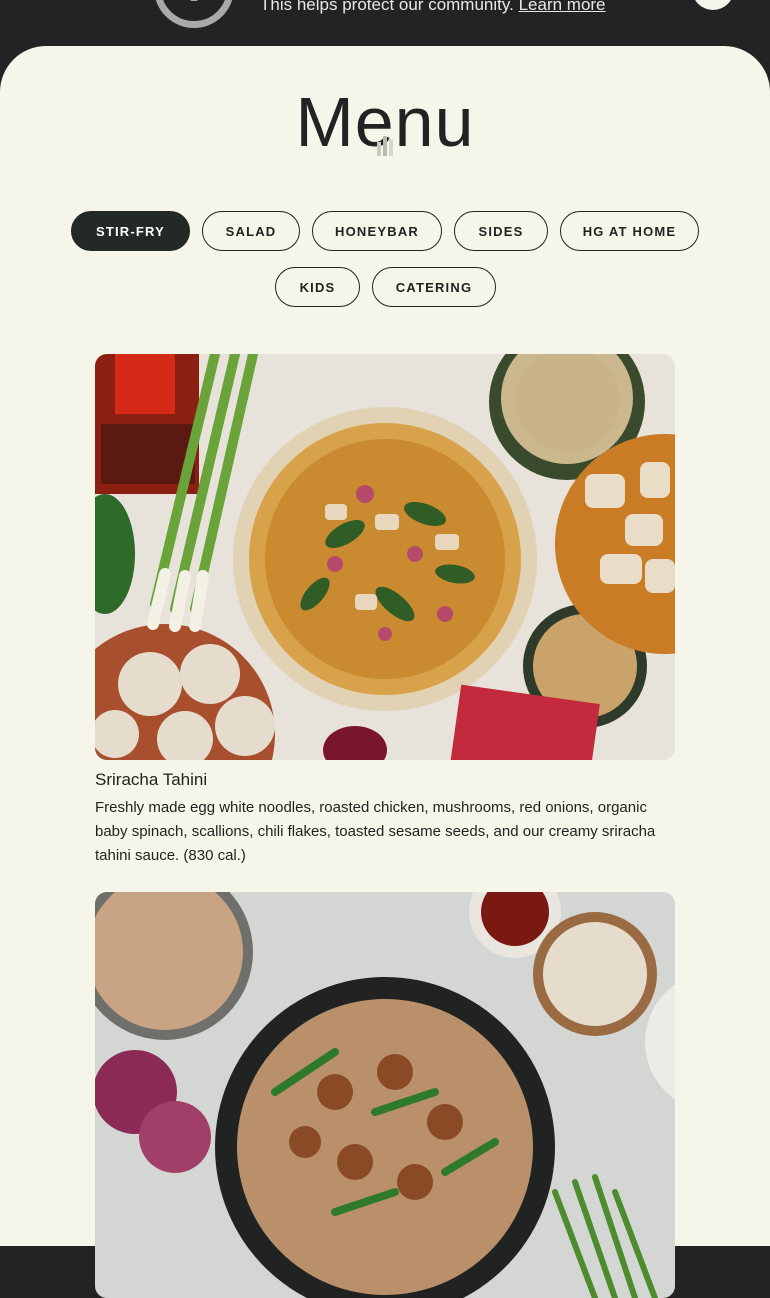 This screenshot has width=770, height=1298. Describe the element at coordinates (317, 287) in the screenshot. I see `category-kids: KIDS` at that location.